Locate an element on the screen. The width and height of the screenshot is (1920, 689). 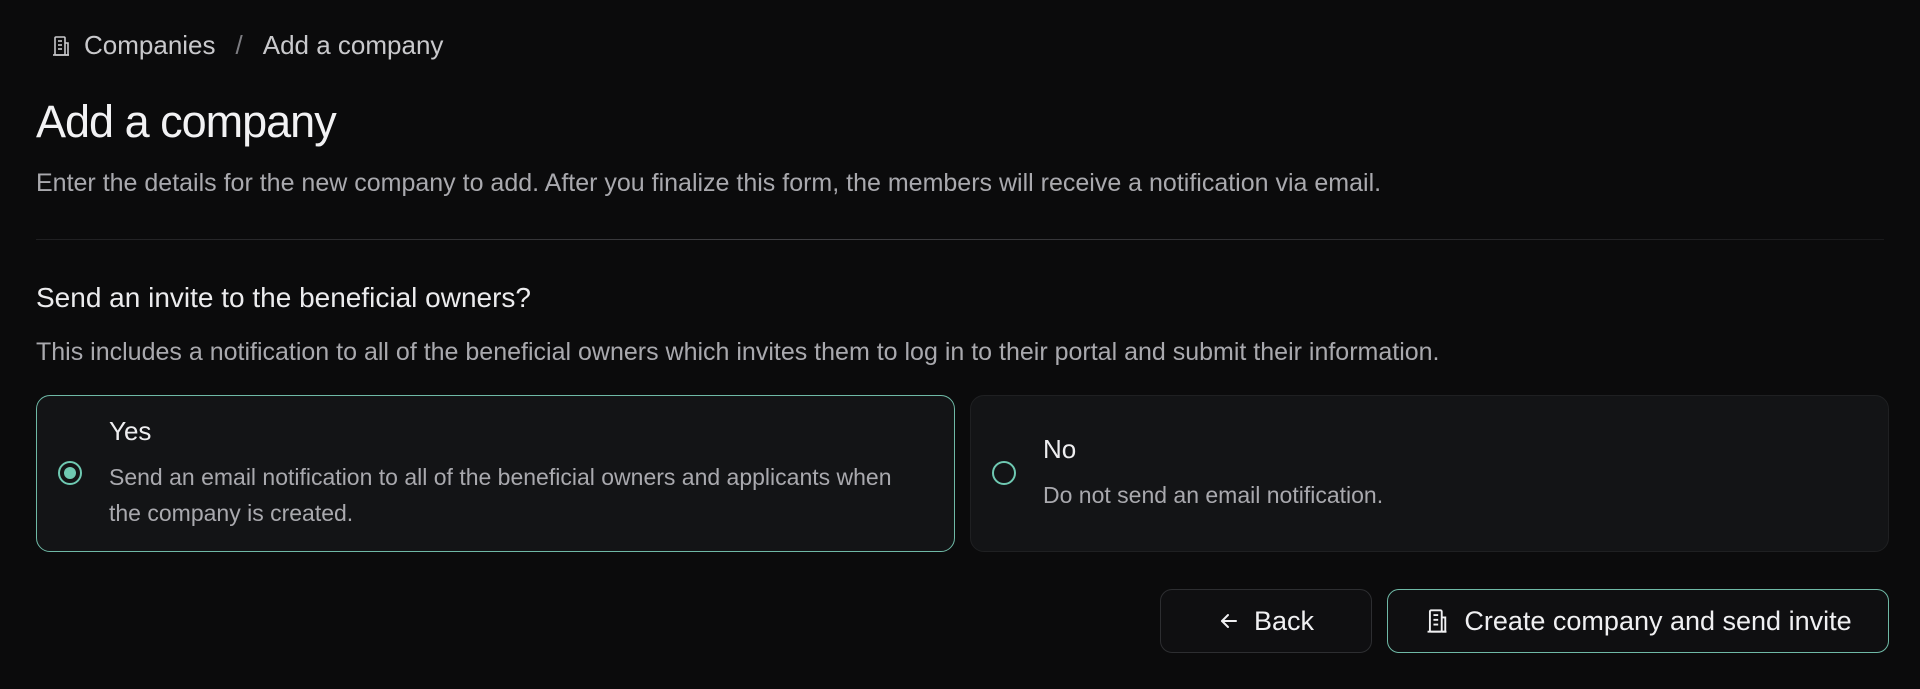
back-button-label: Back is located at coordinates (1284, 620).